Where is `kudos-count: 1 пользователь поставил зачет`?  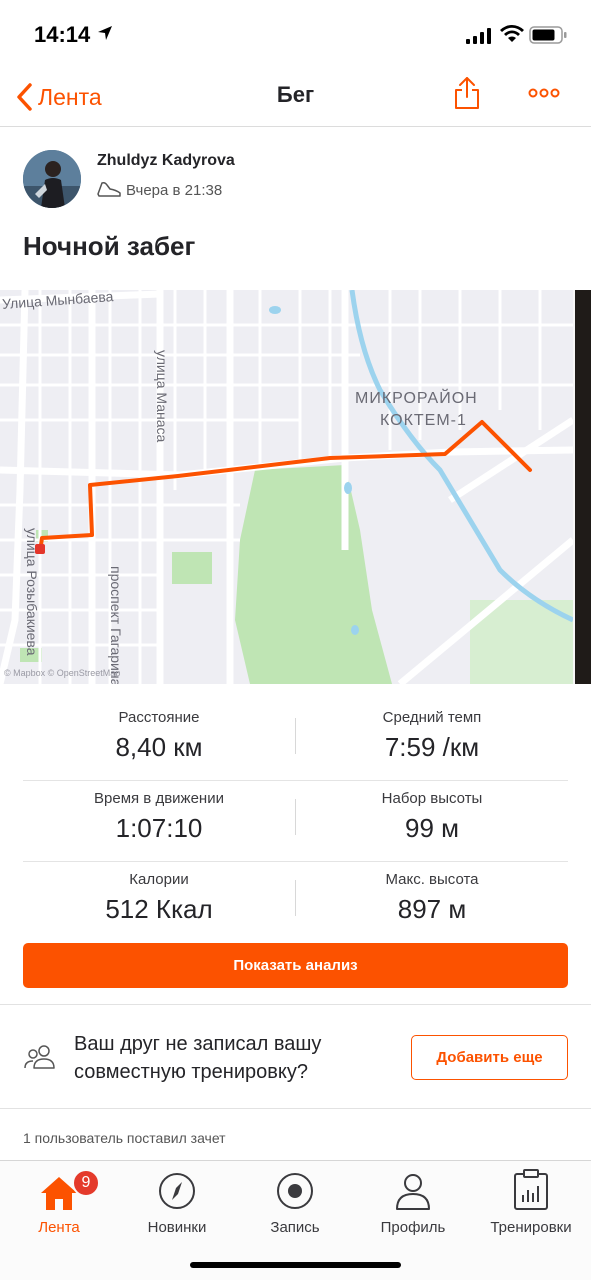 kudos-count: 1 пользователь поставил зачет is located at coordinates (124, 1138).